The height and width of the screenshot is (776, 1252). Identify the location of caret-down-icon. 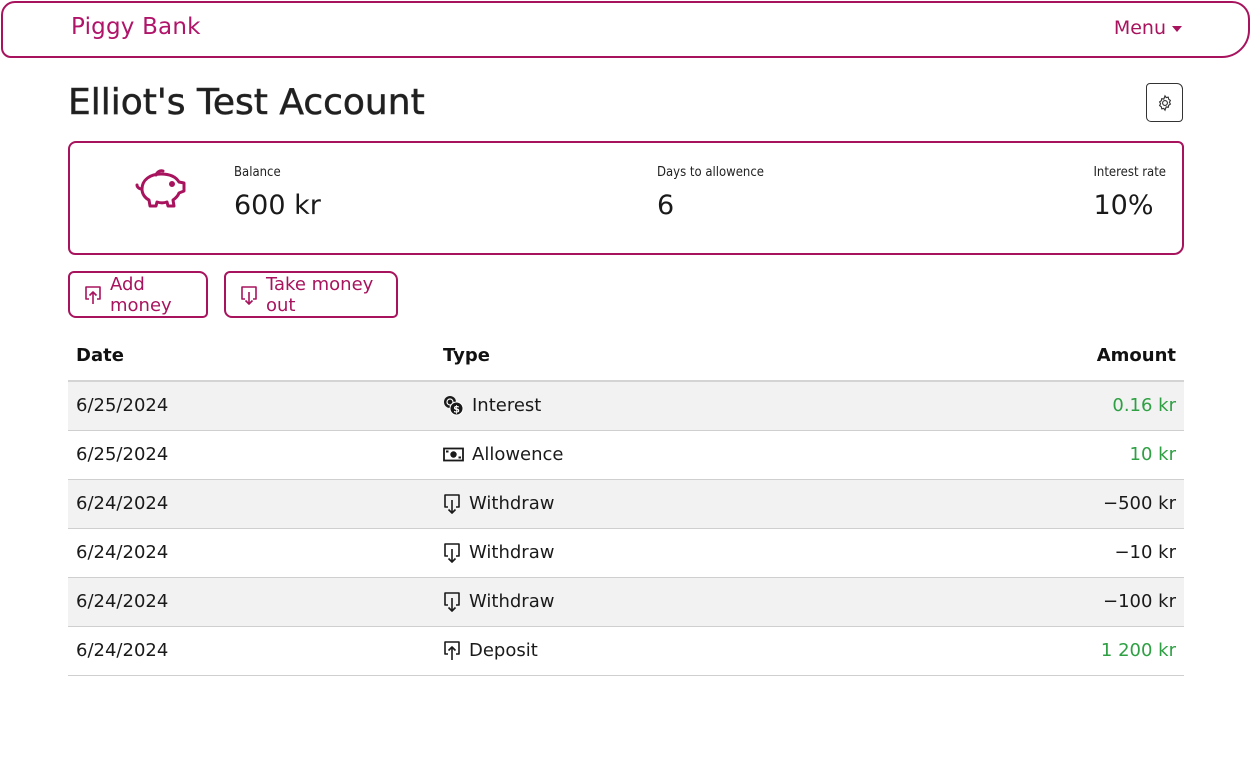
(1177, 29).